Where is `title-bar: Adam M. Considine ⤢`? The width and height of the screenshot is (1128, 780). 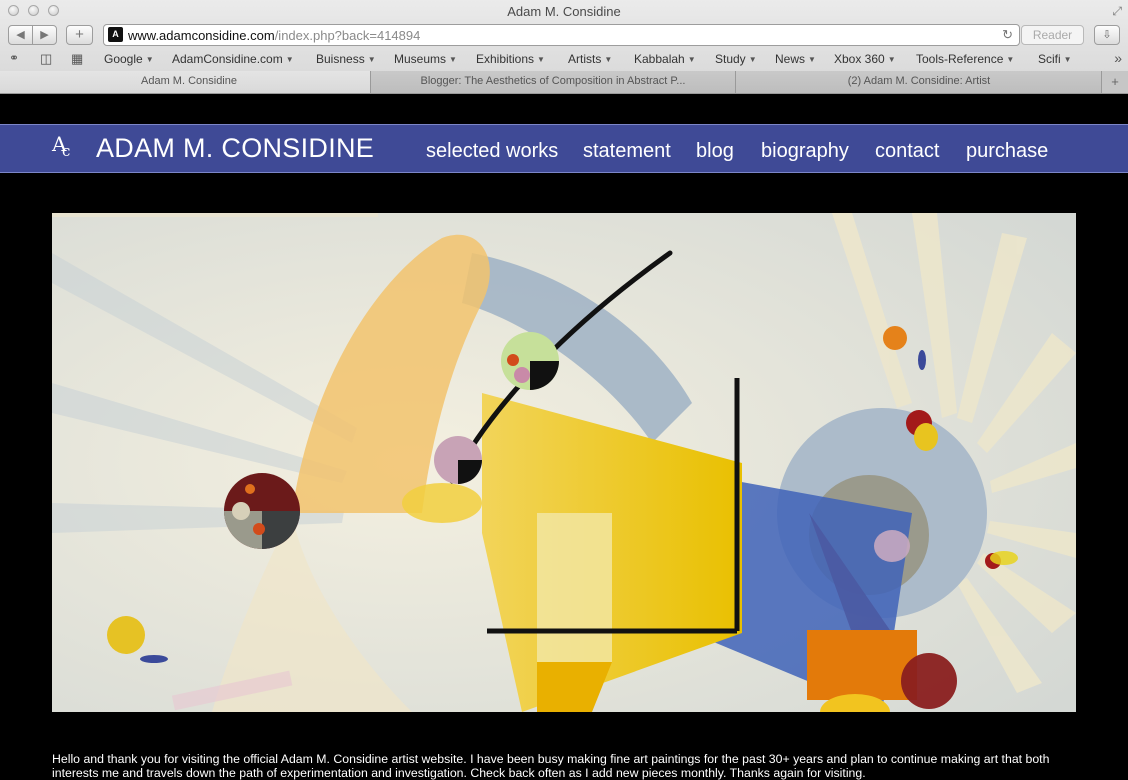 title-bar: Adam M. Considine ⤢ is located at coordinates (564, 11).